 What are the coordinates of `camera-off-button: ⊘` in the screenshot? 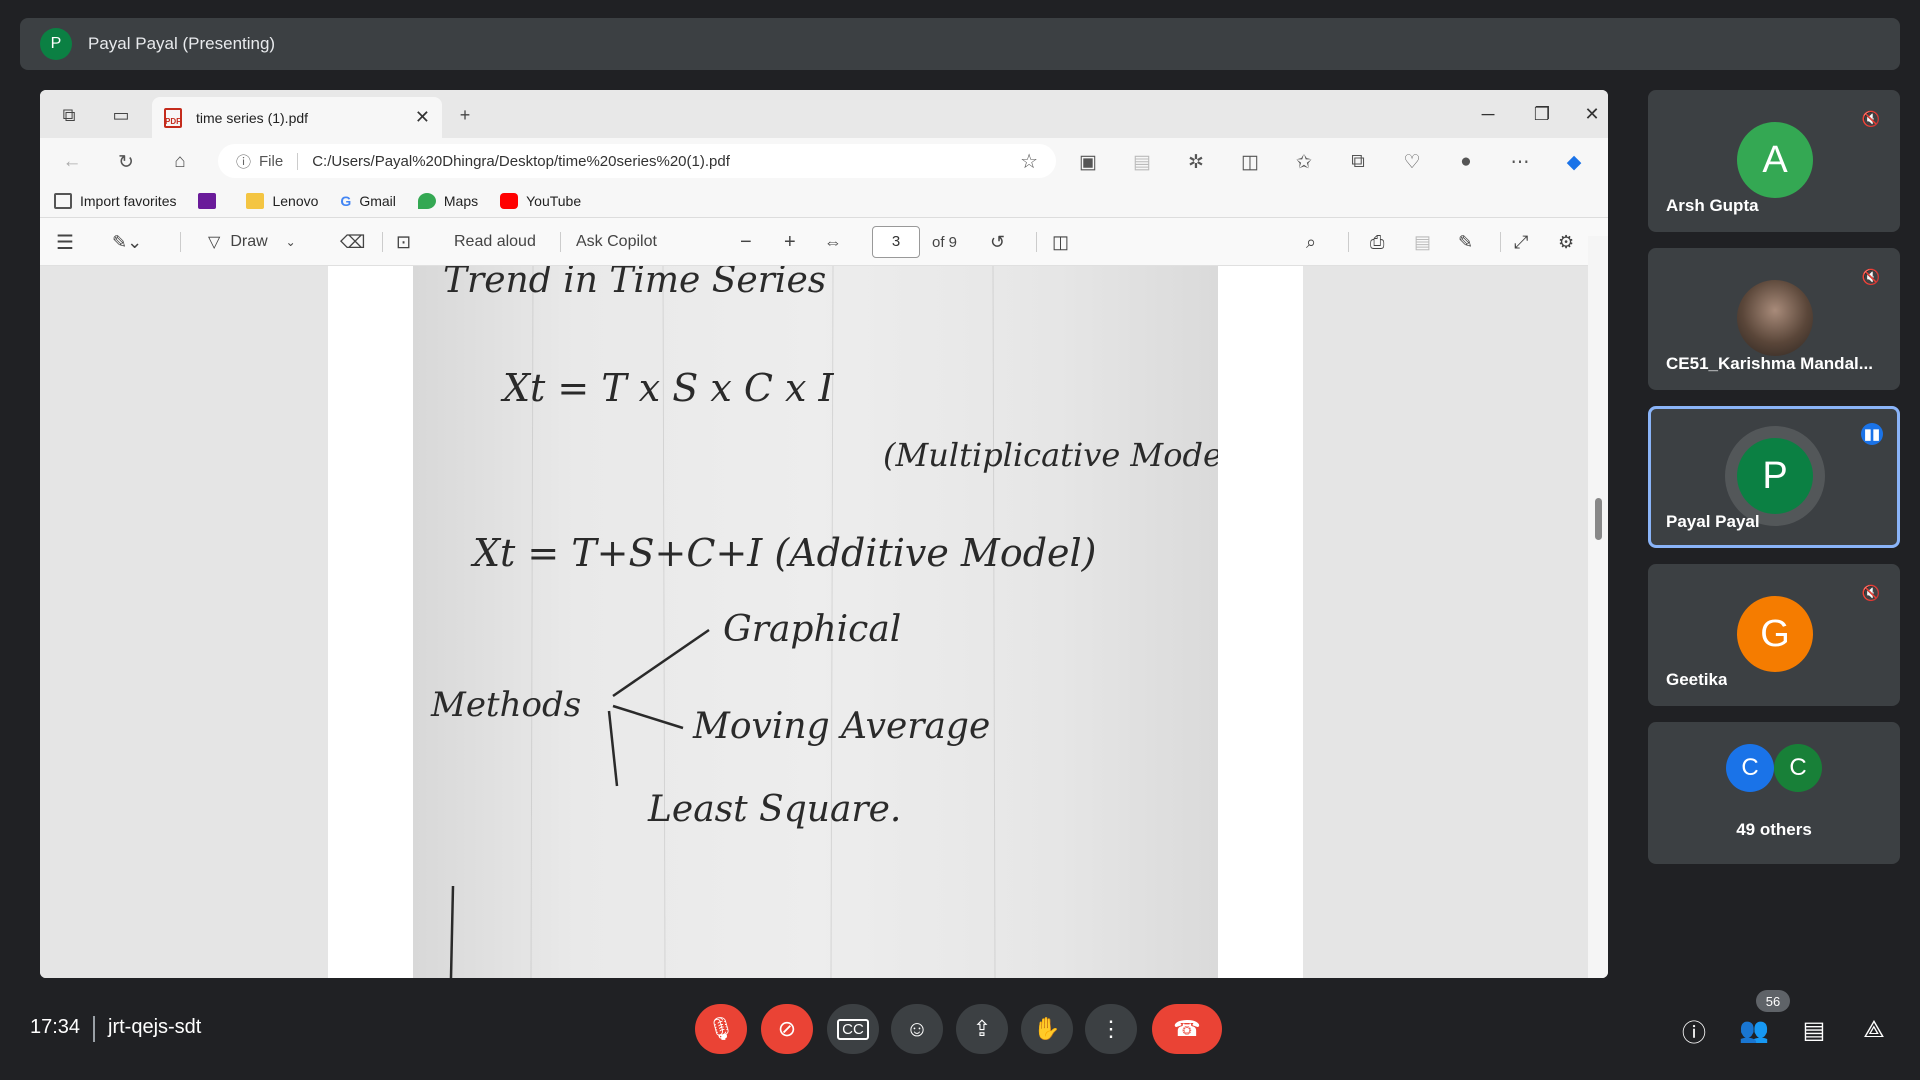 It's located at (787, 1029).